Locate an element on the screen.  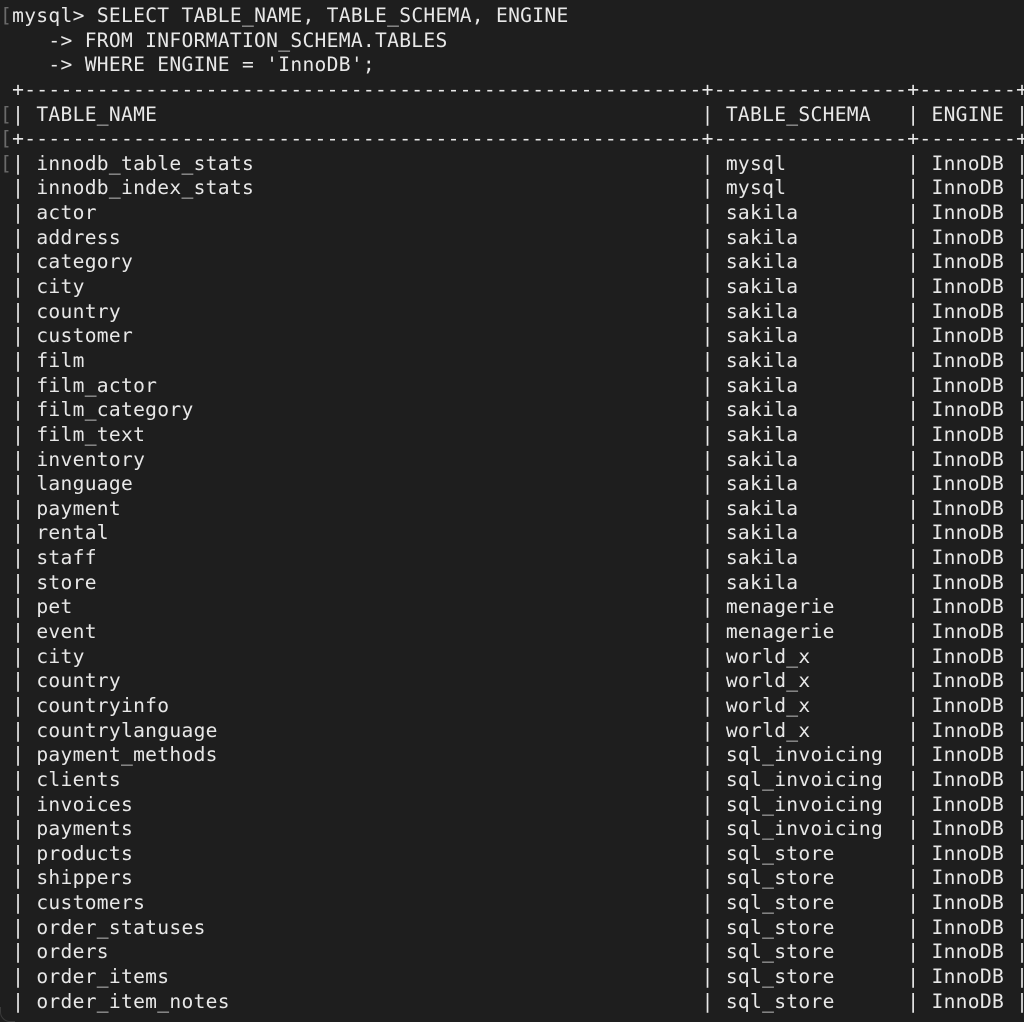
cell-table-name: customer is located at coordinates (363, 336).